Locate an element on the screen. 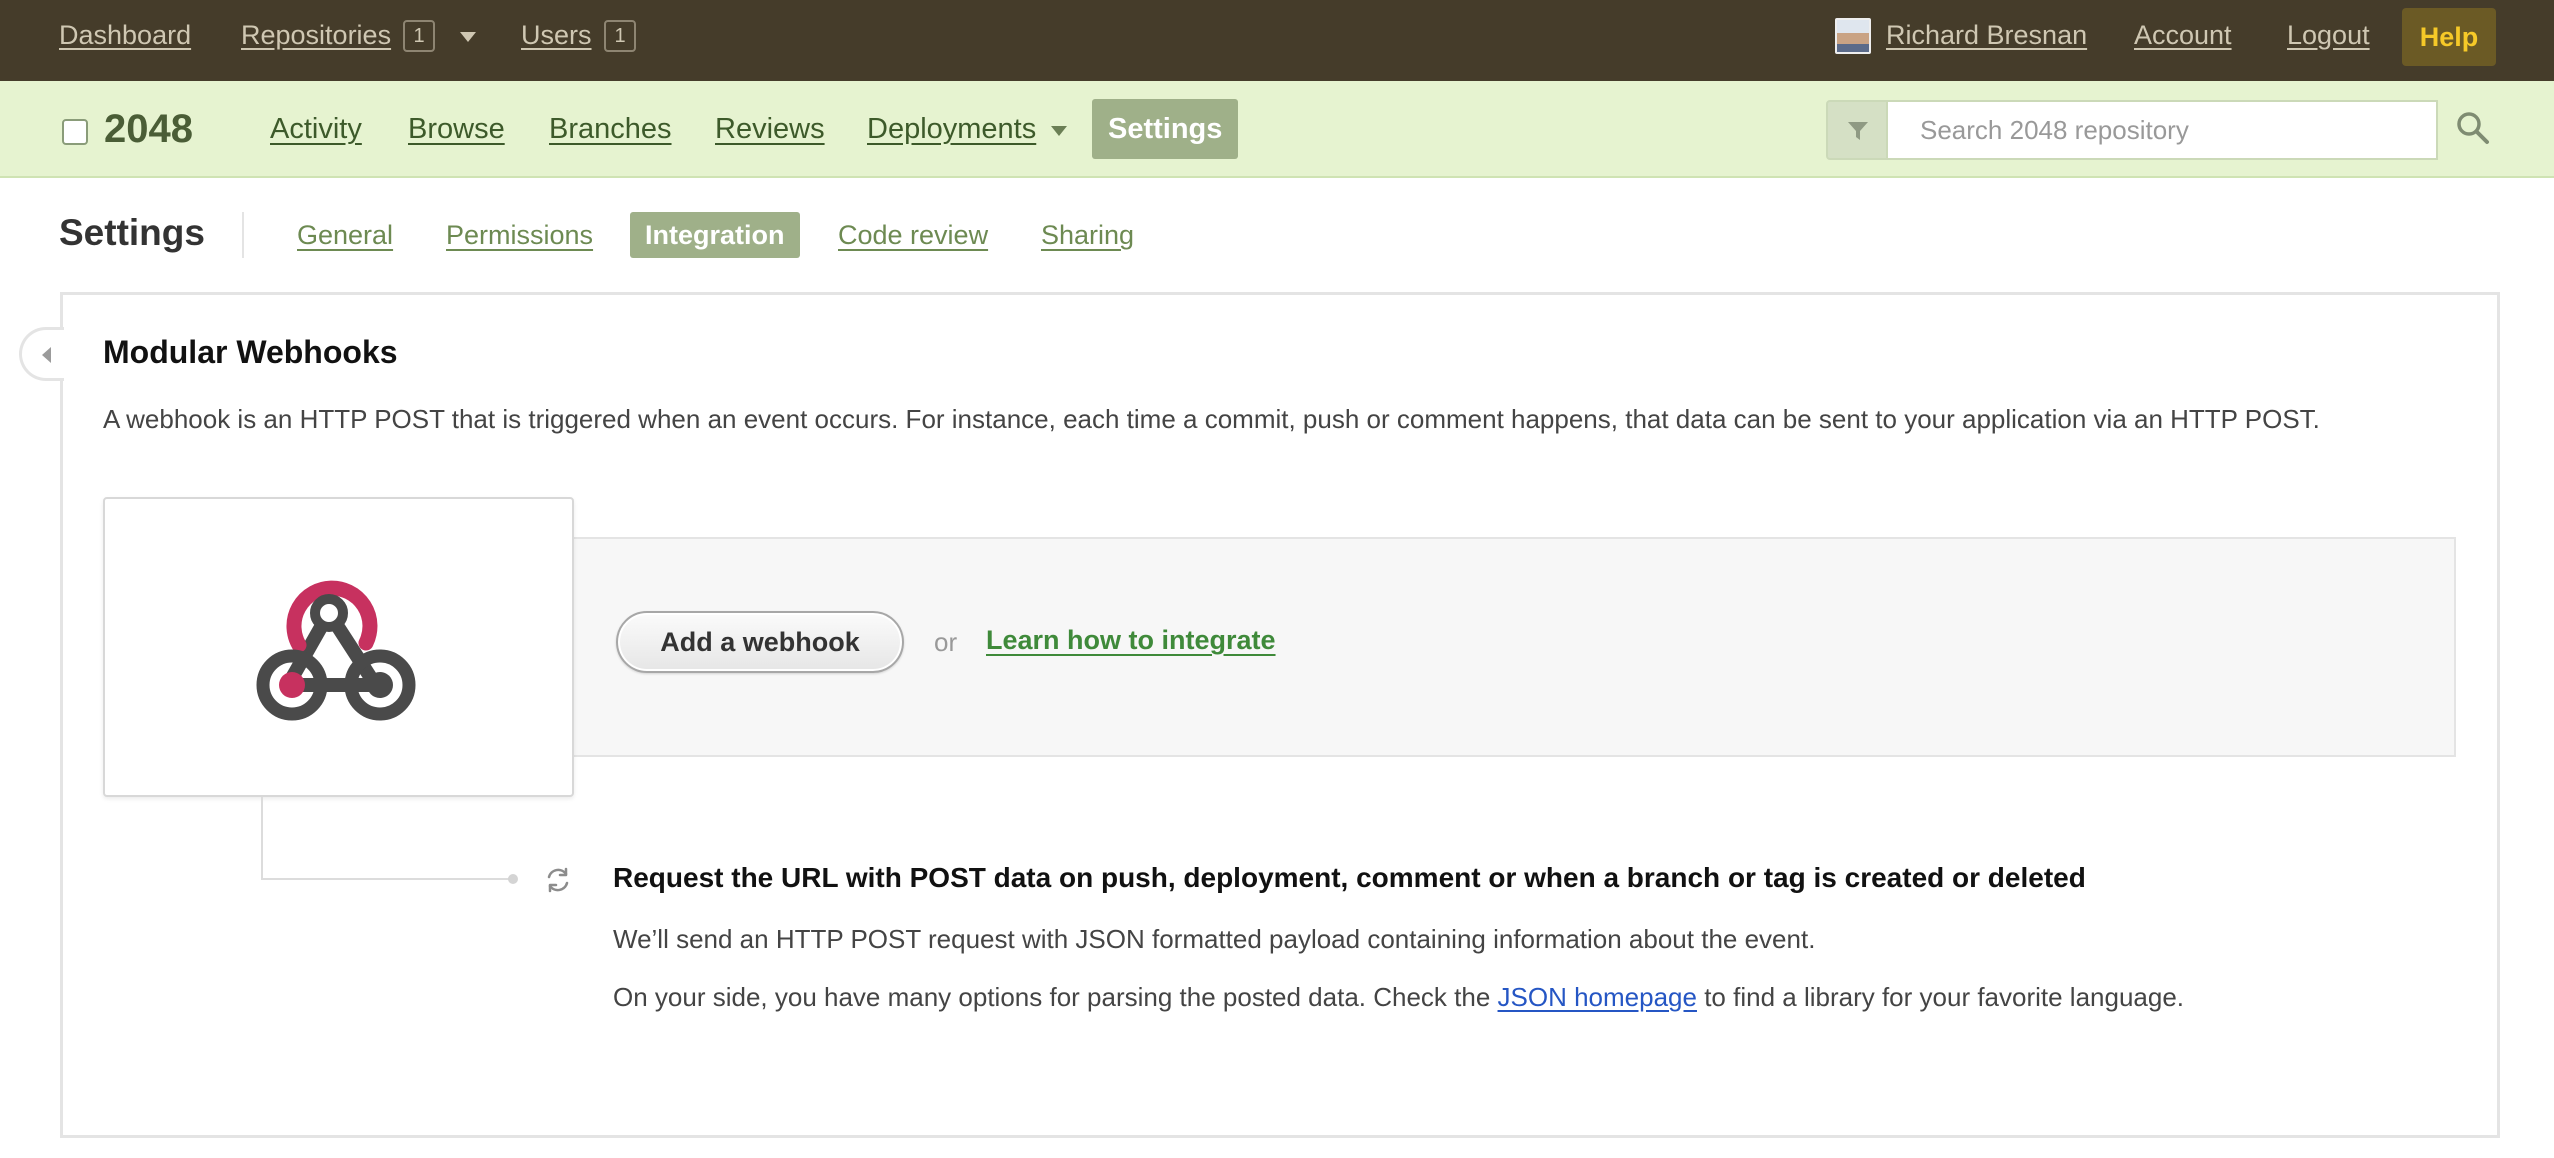 The height and width of the screenshot is (1158, 2554). help-button: Help is located at coordinates (2449, 37).